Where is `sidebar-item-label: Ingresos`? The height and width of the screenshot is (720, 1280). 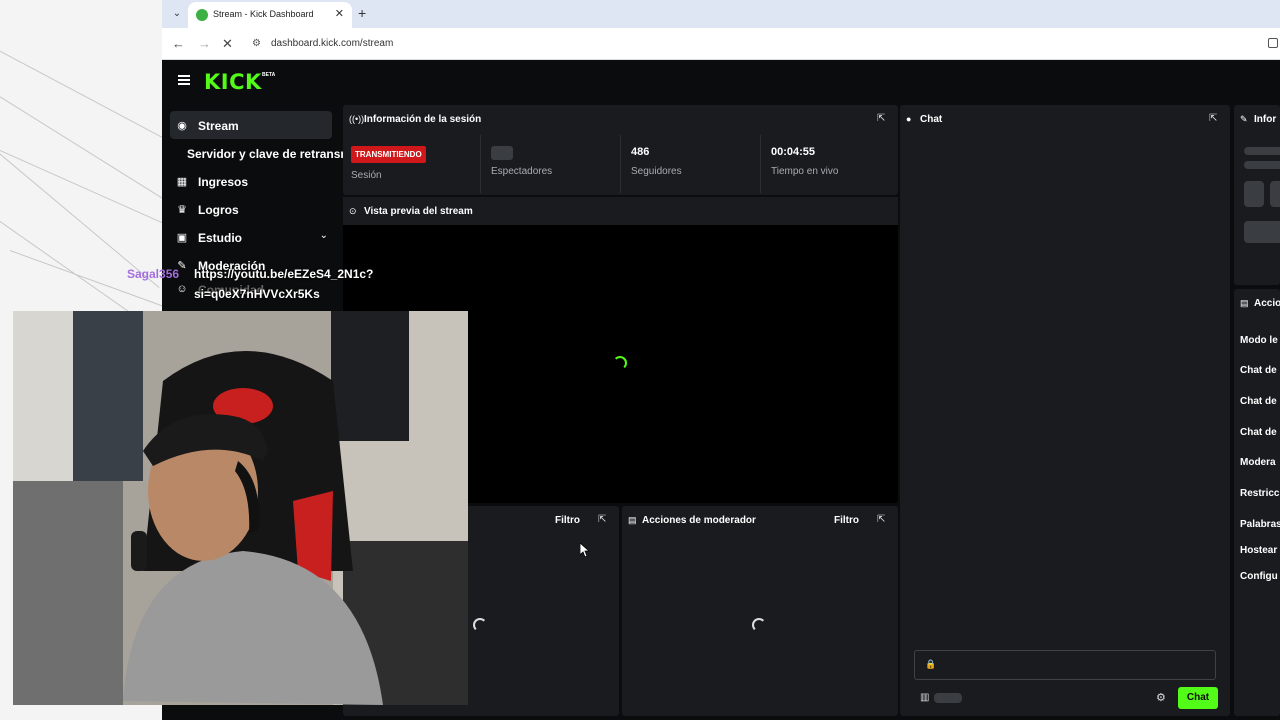
sidebar-item-label: Ingresos is located at coordinates (223, 182).